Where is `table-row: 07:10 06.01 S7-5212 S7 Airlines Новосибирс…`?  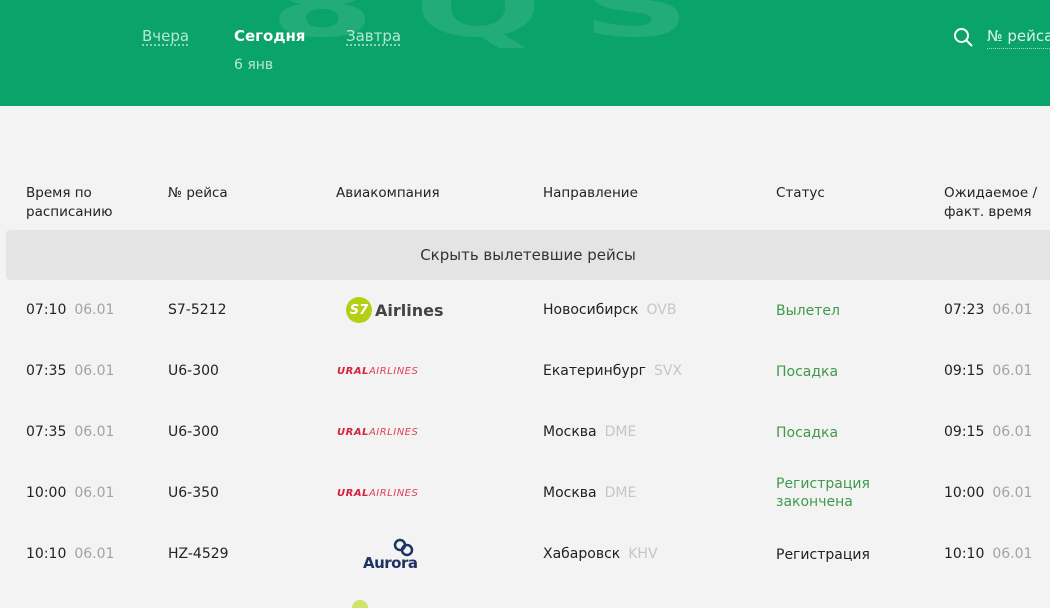
table-row: 07:10 06.01 S7-5212 S7 Airlines Новосибирс… is located at coordinates (525, 310).